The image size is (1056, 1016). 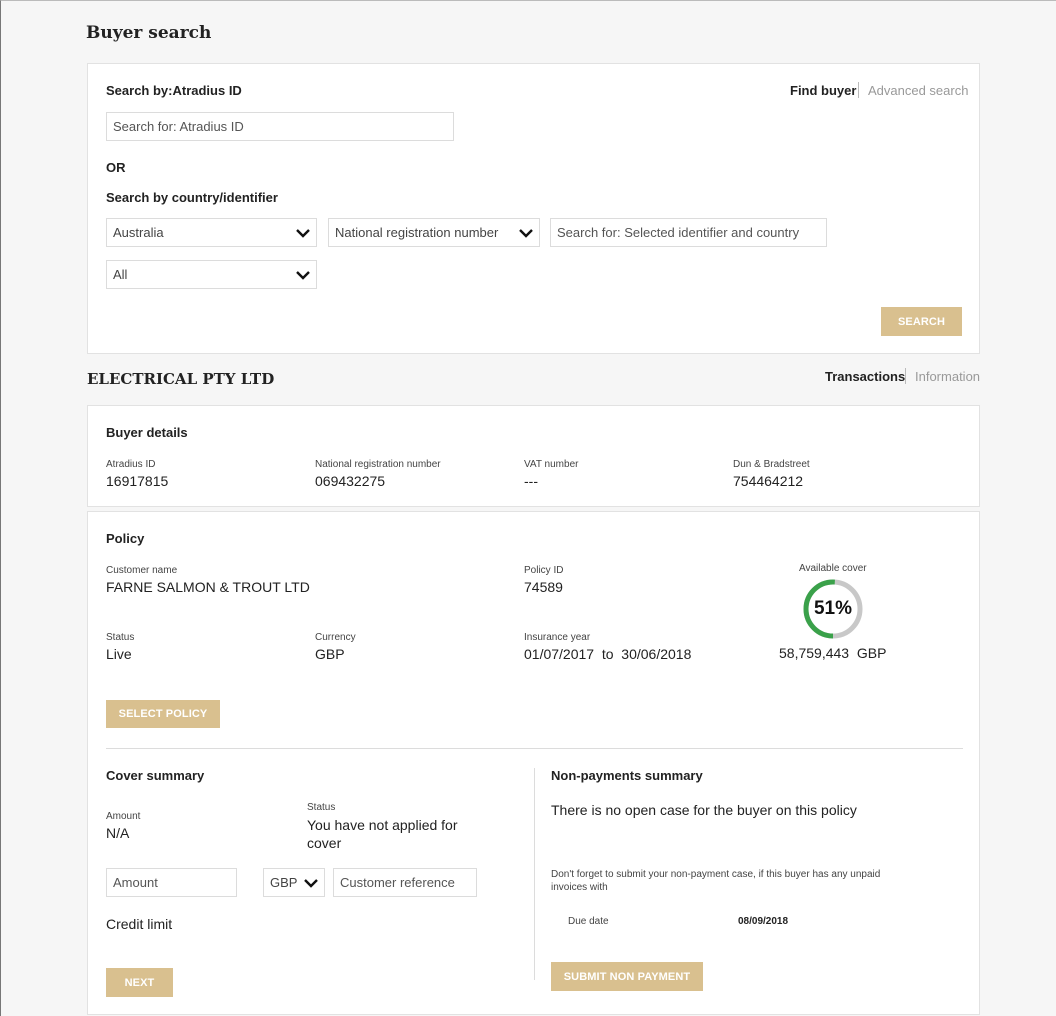 I want to click on atradius-id-placeholder: Search for: Atradius ID, so click(x=178, y=126).